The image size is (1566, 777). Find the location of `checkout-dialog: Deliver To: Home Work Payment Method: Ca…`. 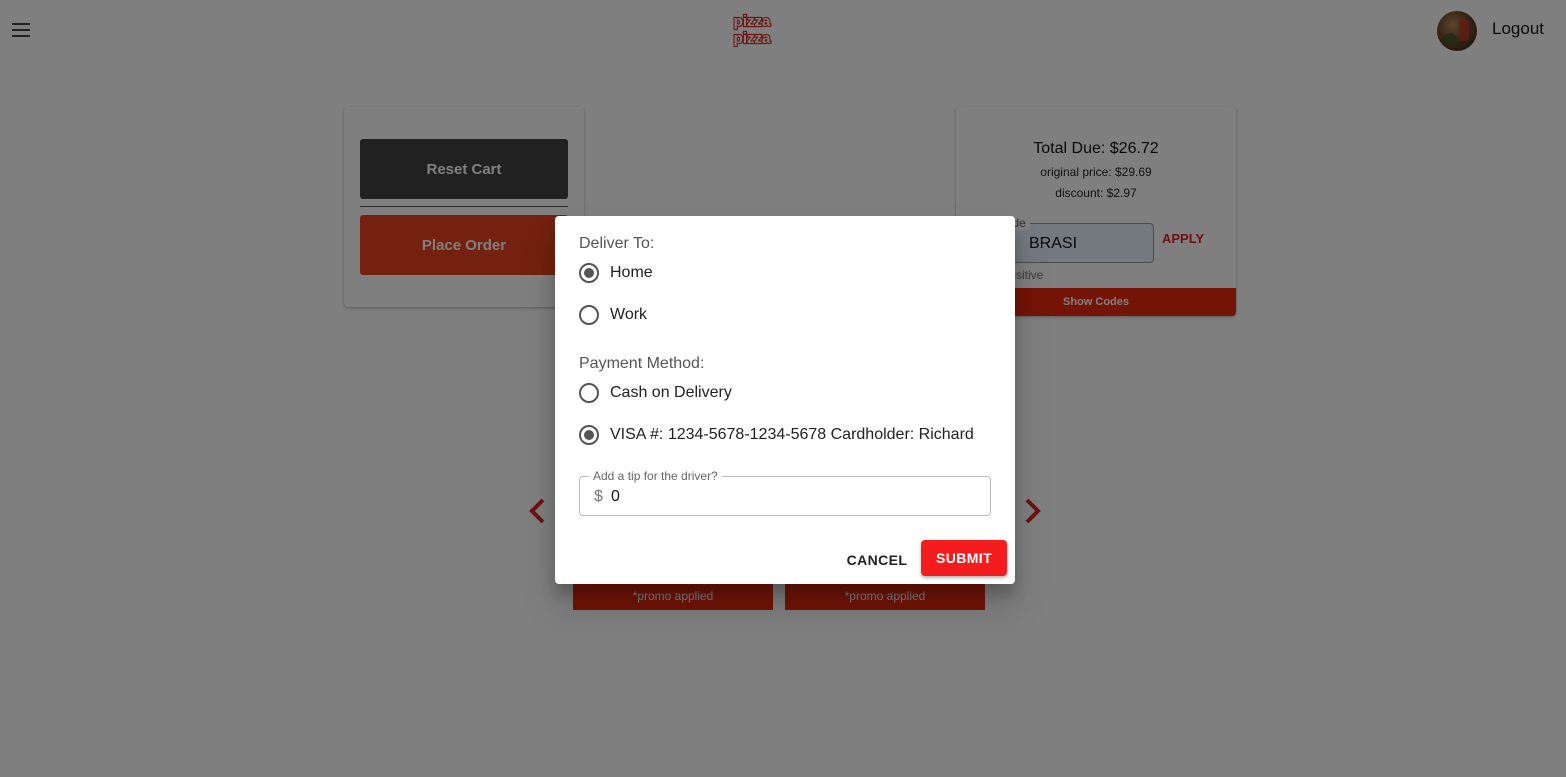

checkout-dialog: Deliver To: Home Work Payment Method: Ca… is located at coordinates (785, 400).